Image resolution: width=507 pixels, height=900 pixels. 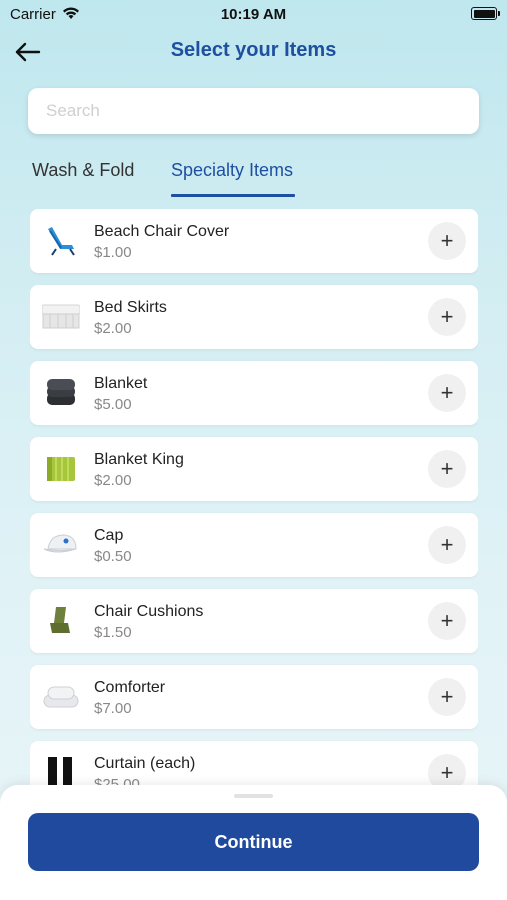 What do you see at coordinates (61, 545) in the screenshot?
I see `cap-icon` at bounding box center [61, 545].